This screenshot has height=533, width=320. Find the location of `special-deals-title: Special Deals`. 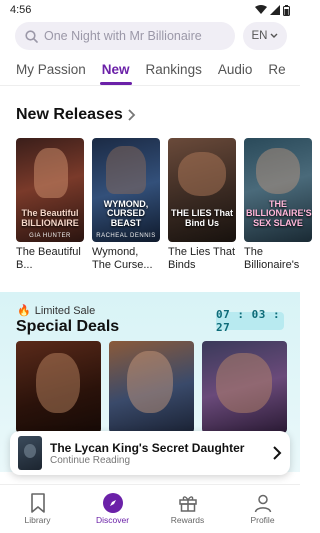

special-deals-title: Special Deals is located at coordinates (67, 327).